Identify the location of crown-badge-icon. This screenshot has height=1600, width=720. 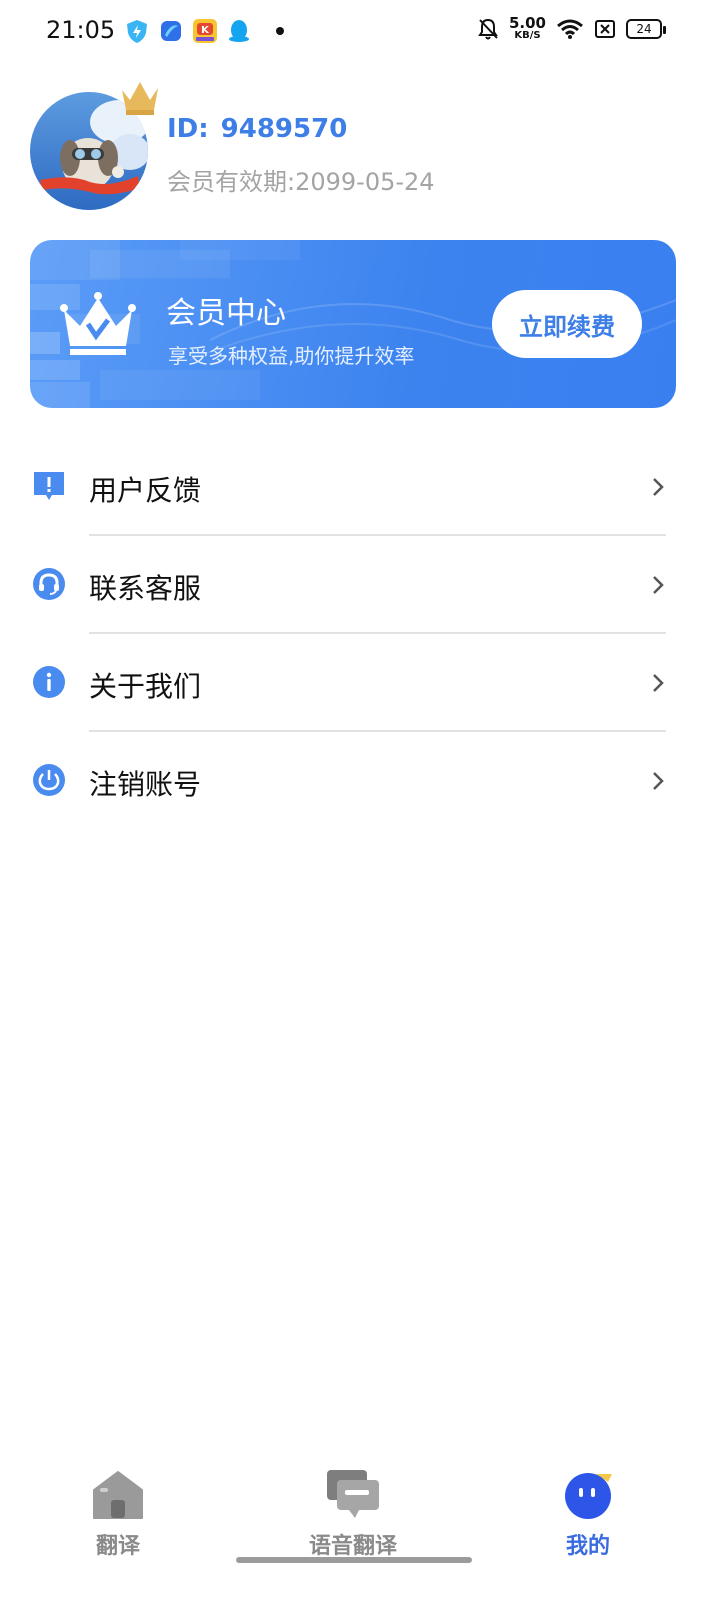
(140, 98).